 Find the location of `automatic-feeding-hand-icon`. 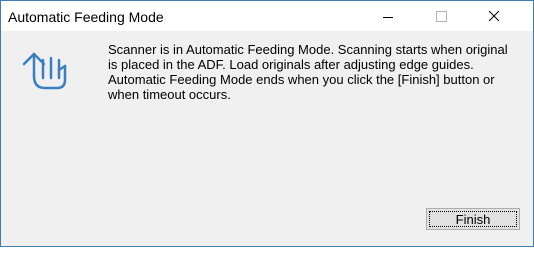

automatic-feeding-hand-icon is located at coordinates (44, 71).